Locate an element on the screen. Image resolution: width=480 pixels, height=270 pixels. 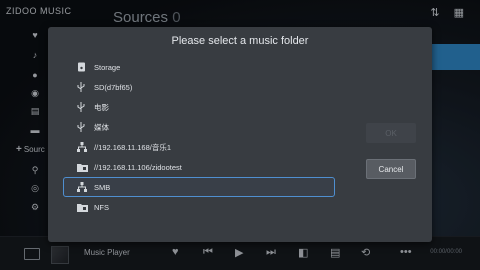
ok-button: OK is located at coordinates (391, 133).